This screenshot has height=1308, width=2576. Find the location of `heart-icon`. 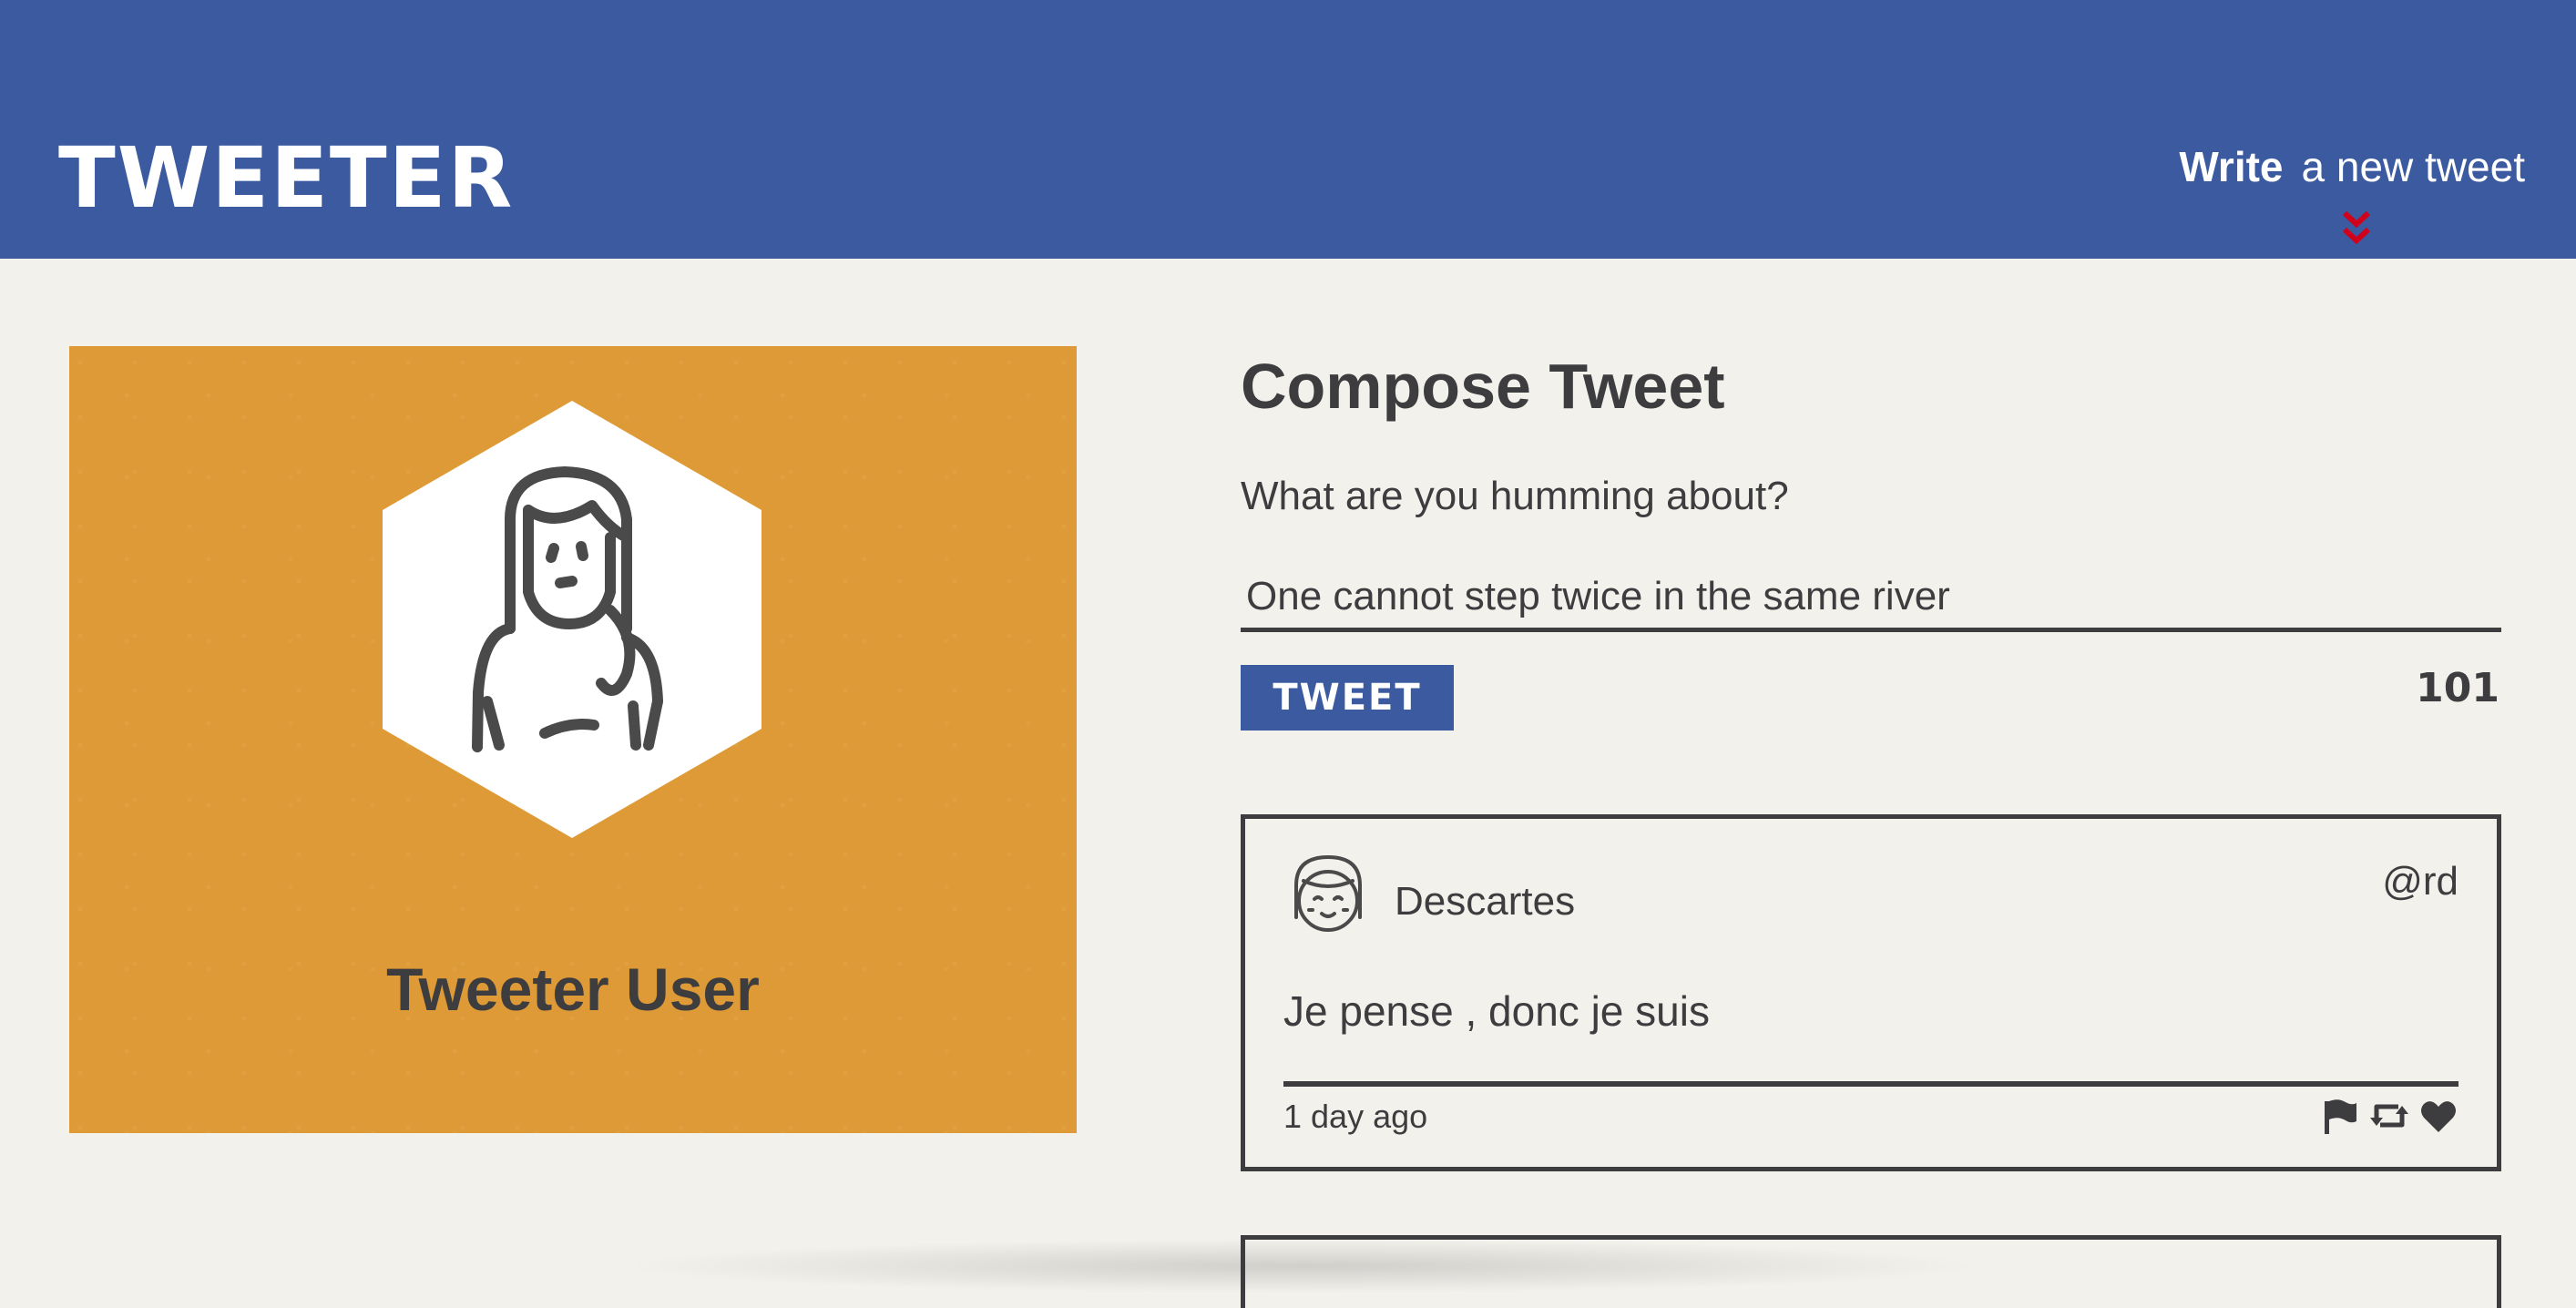

heart-icon is located at coordinates (2438, 1116).